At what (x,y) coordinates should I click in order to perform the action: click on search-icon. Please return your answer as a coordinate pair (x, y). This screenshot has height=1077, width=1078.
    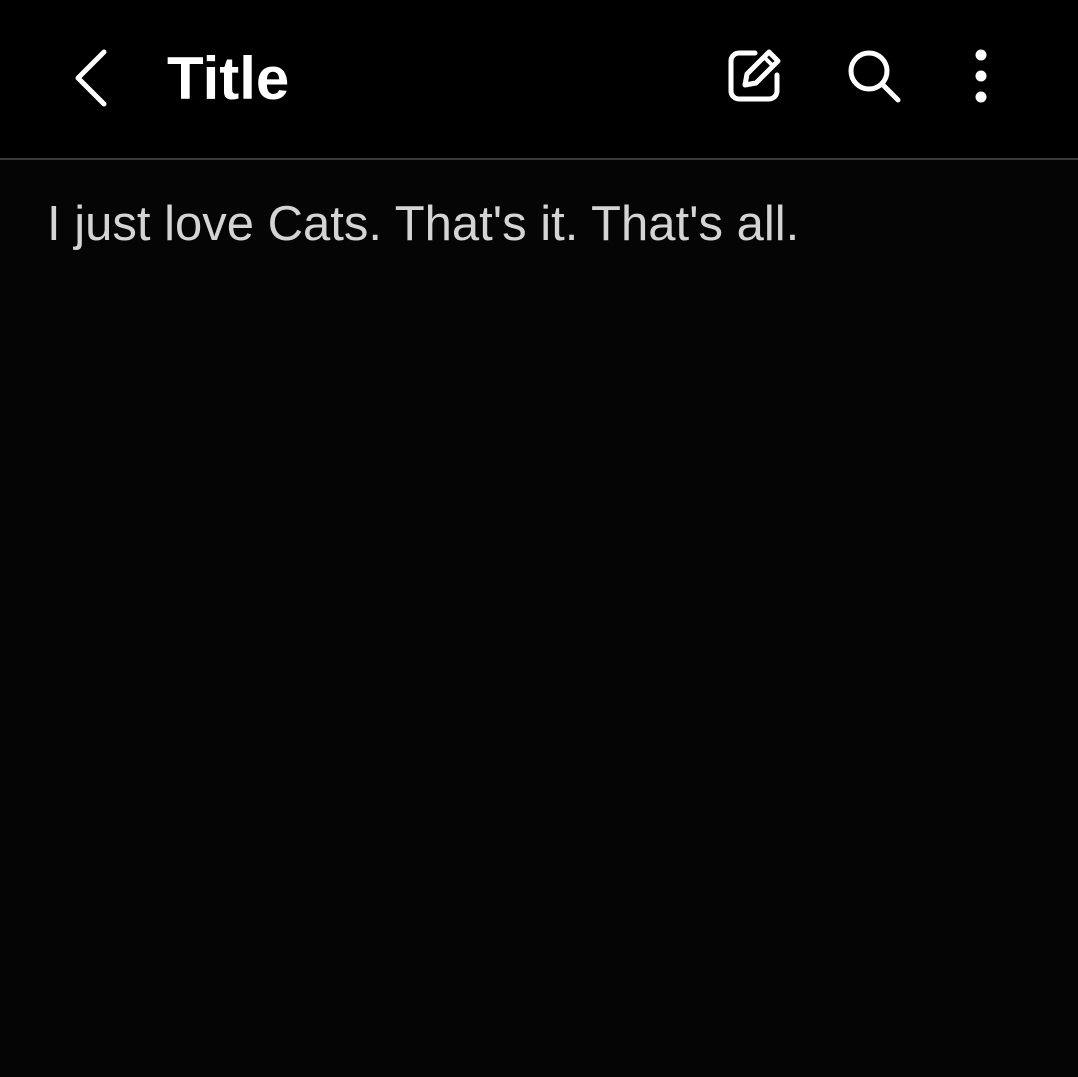
    Looking at the image, I should click on (874, 76).